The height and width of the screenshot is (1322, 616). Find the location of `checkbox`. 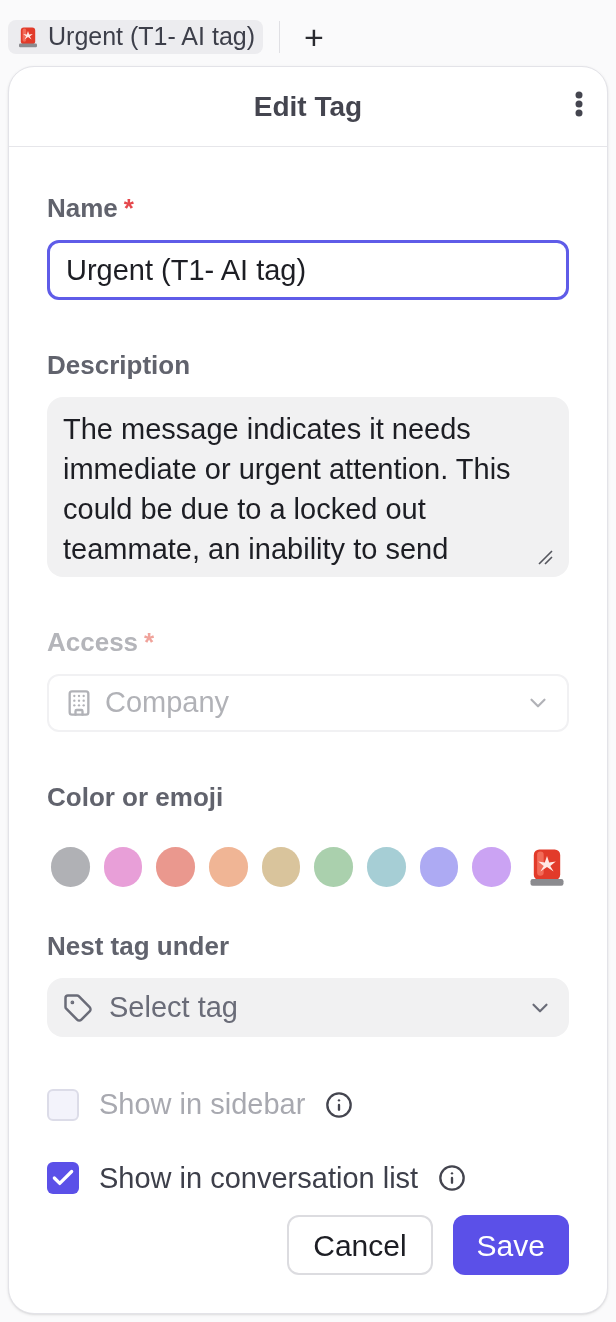

checkbox is located at coordinates (63, 1178).